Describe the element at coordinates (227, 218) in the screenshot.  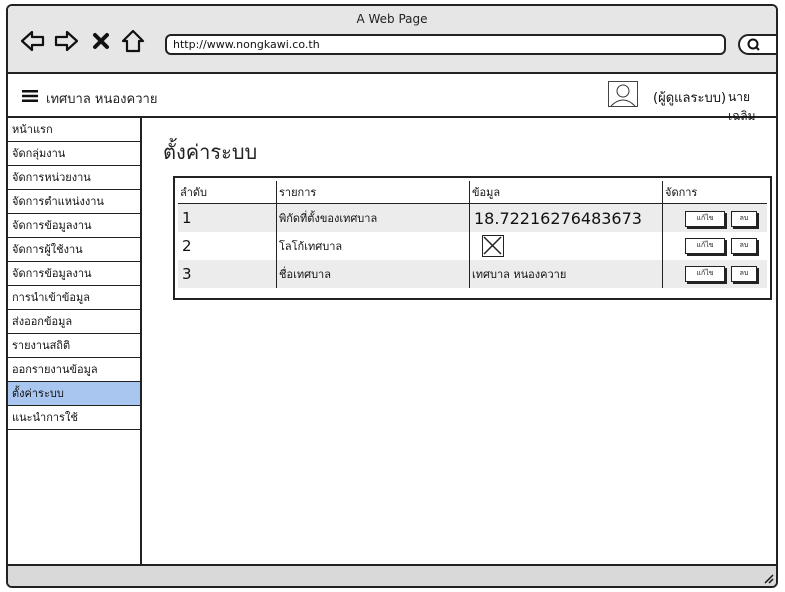
I see `row-no: 1` at that location.